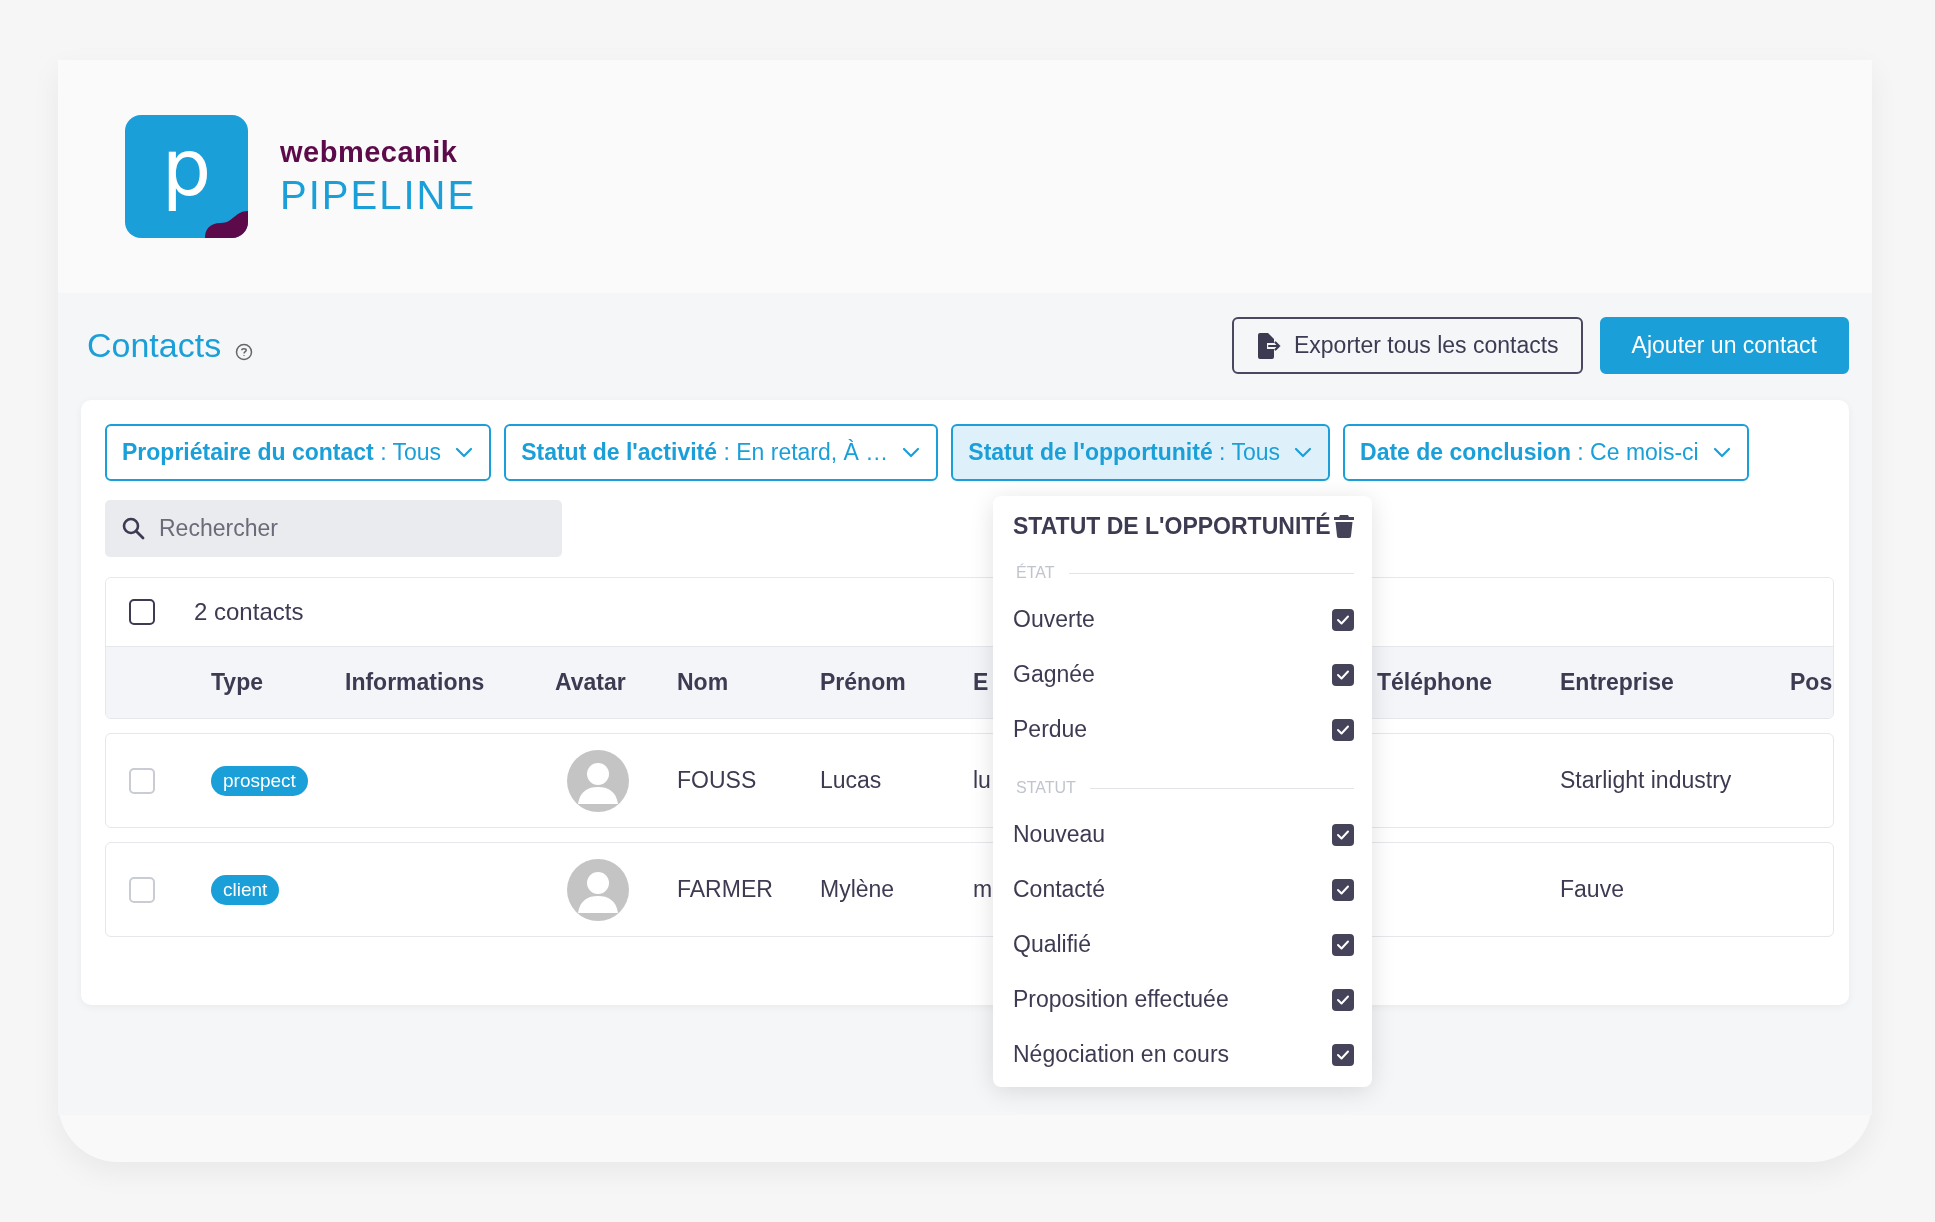  What do you see at coordinates (186, 176) in the screenshot?
I see `app-logo: p` at bounding box center [186, 176].